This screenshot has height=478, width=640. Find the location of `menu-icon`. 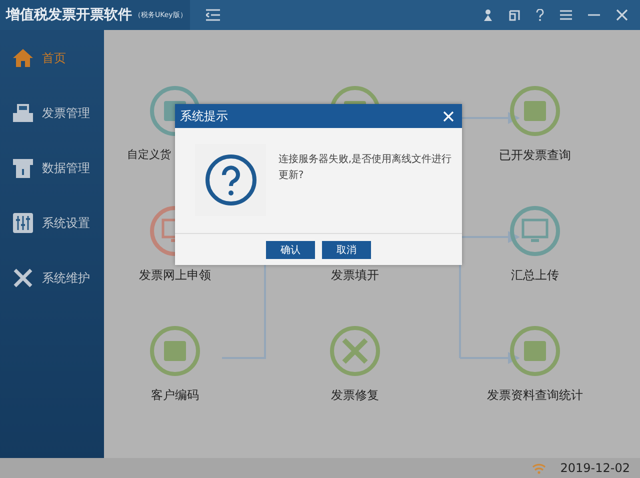

menu-icon is located at coordinates (566, 15).